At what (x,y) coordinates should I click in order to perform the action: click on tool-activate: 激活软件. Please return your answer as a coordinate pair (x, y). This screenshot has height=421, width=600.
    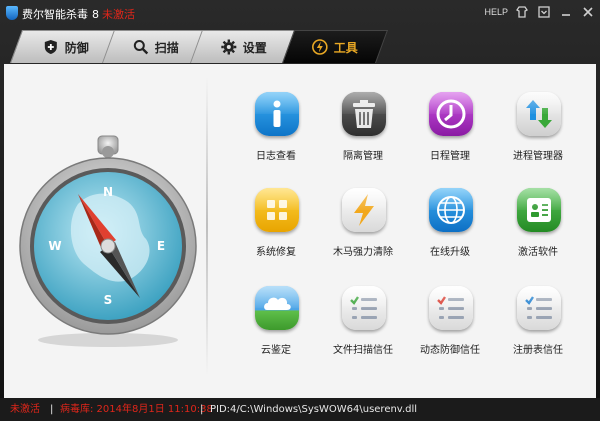
    Looking at the image, I should click on (538, 225).